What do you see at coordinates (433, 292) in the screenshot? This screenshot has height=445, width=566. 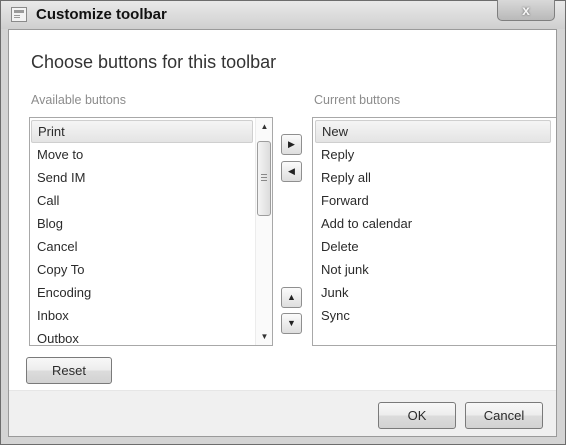 I see `current-list-item: Junk` at bounding box center [433, 292].